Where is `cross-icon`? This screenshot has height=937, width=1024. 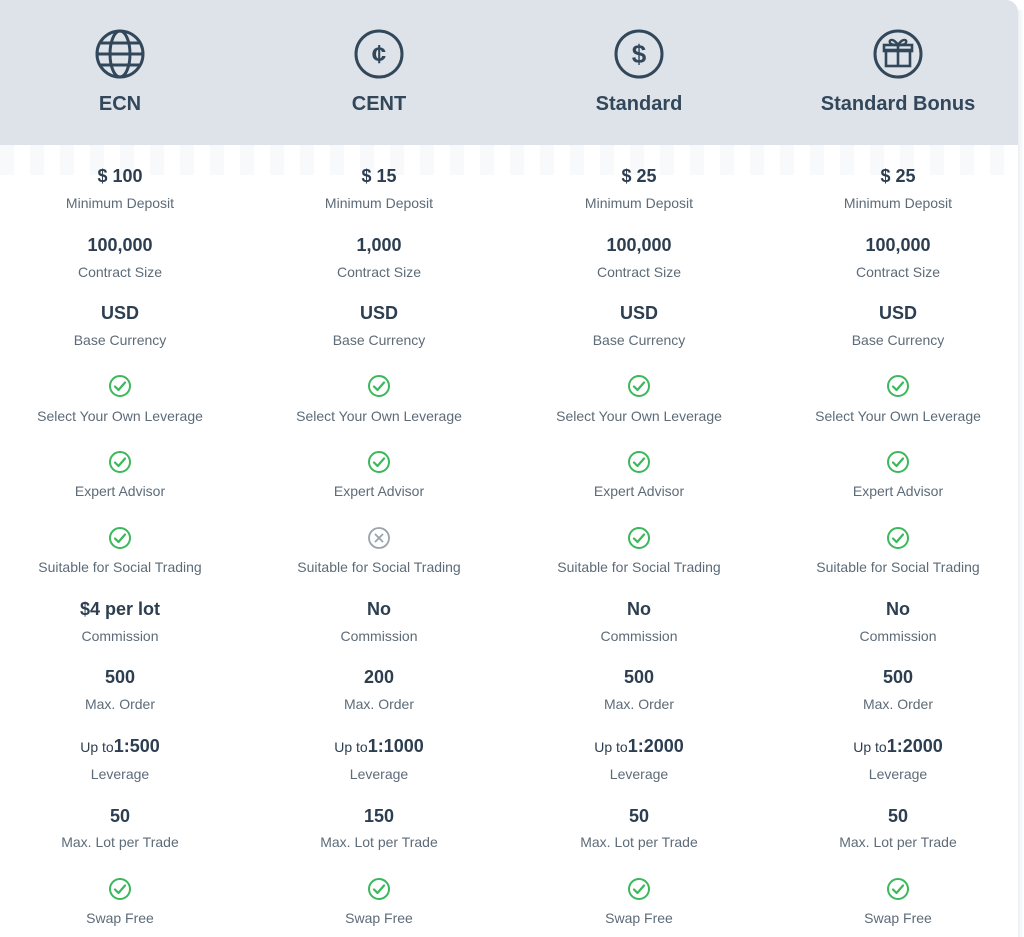
cross-icon is located at coordinates (379, 538).